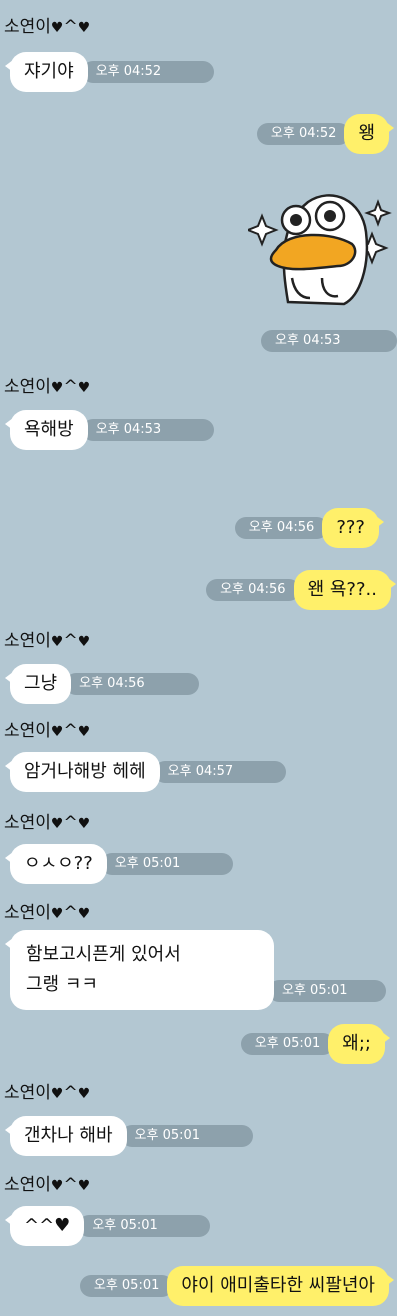 Image resolution: width=397 pixels, height=1316 pixels. I want to click on message-time: 오후 04:57, so click(219, 772).